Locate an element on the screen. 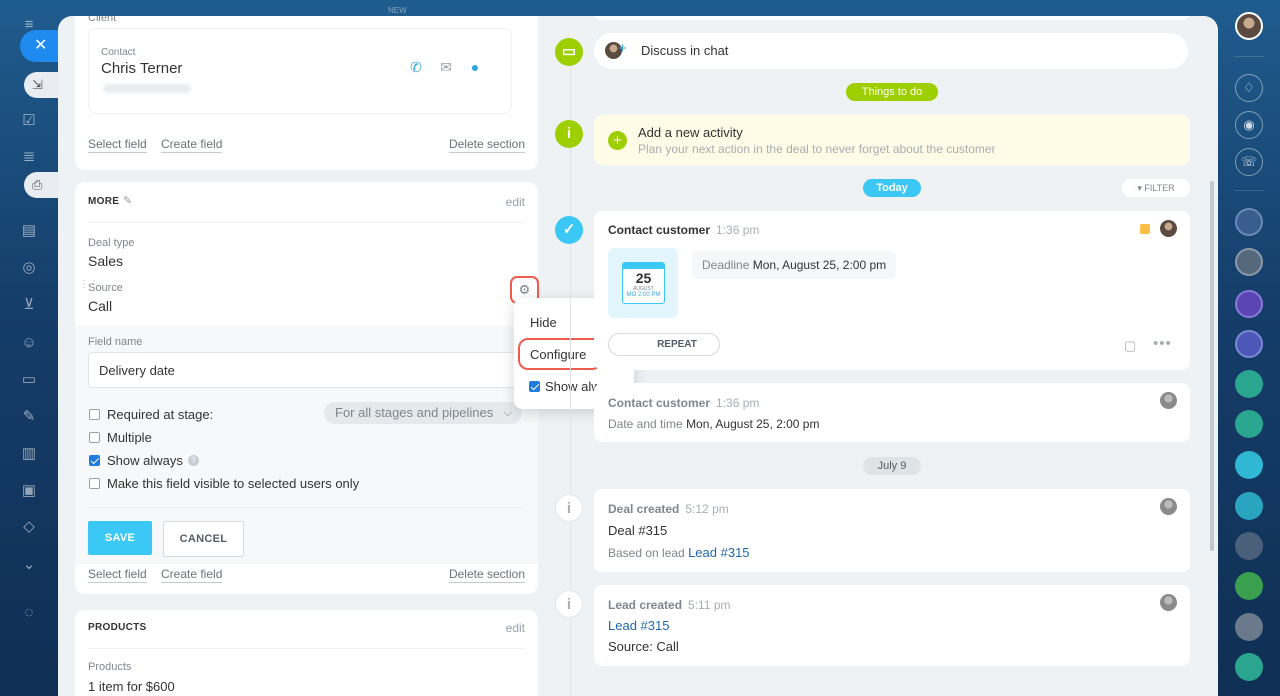 This screenshot has width=1280, height=696. stage-select-value: For all stages and pipelines is located at coordinates (414, 412).